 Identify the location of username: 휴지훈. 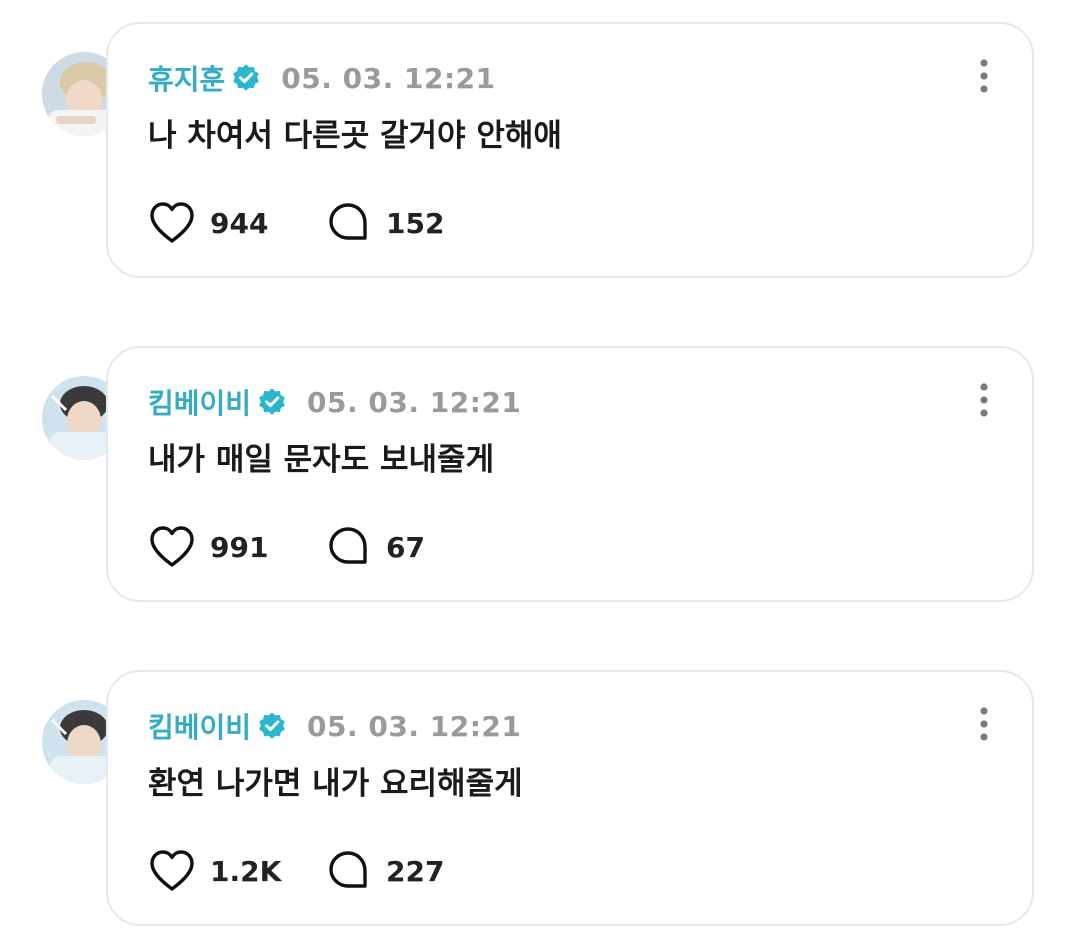
(186, 78).